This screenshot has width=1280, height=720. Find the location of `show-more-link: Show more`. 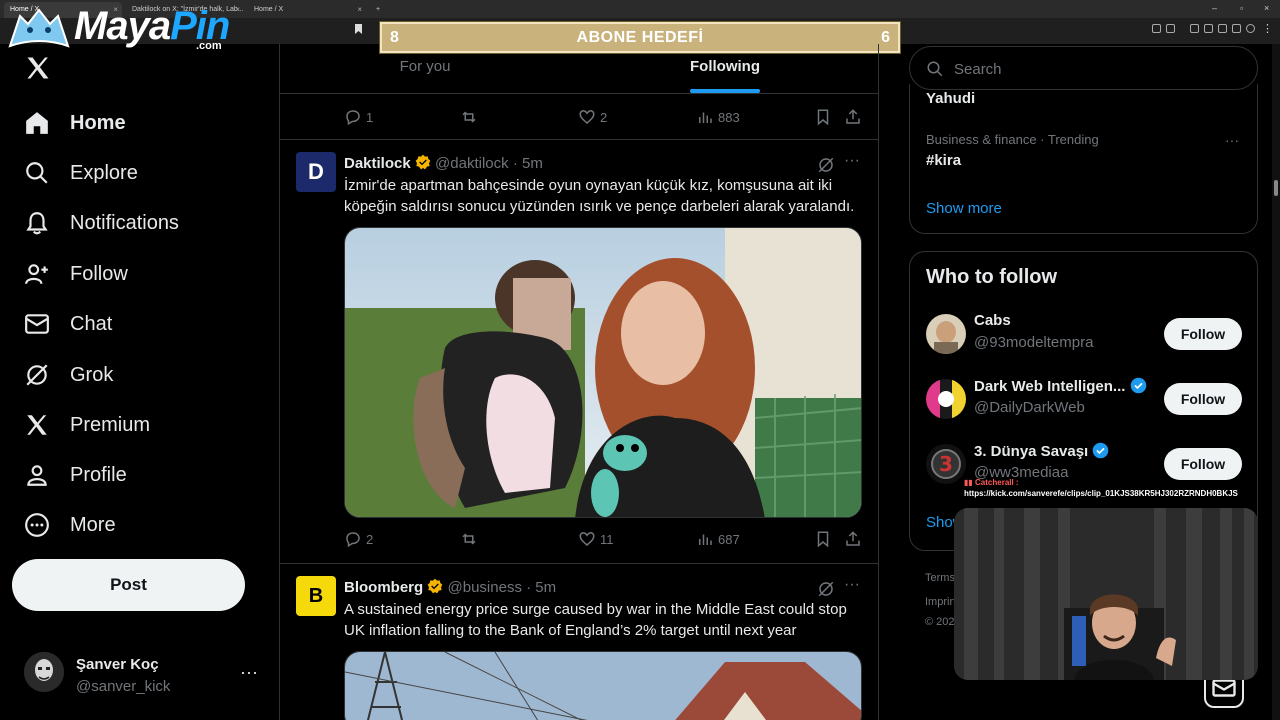

show-more-link: Show more is located at coordinates (964, 208).